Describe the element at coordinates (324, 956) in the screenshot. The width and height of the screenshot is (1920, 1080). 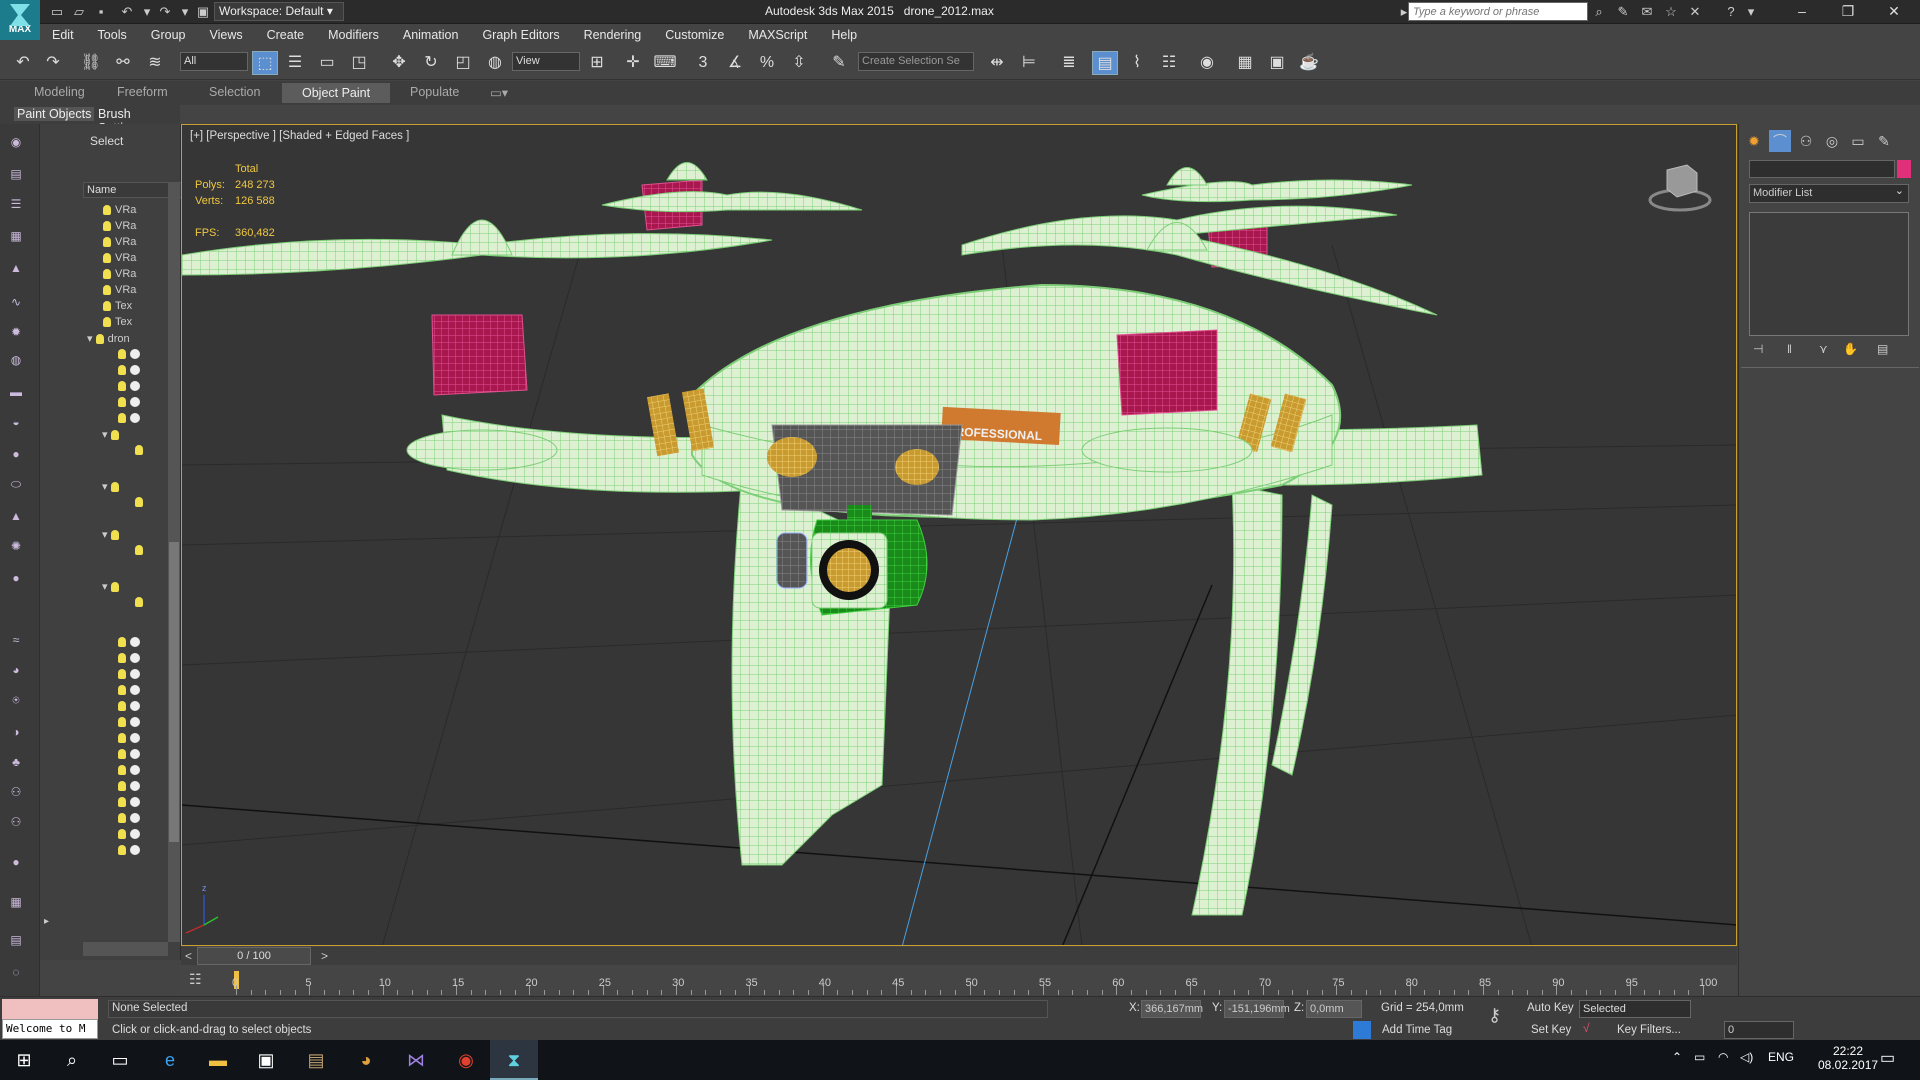
I see `time-slider-next-icon: >` at that location.